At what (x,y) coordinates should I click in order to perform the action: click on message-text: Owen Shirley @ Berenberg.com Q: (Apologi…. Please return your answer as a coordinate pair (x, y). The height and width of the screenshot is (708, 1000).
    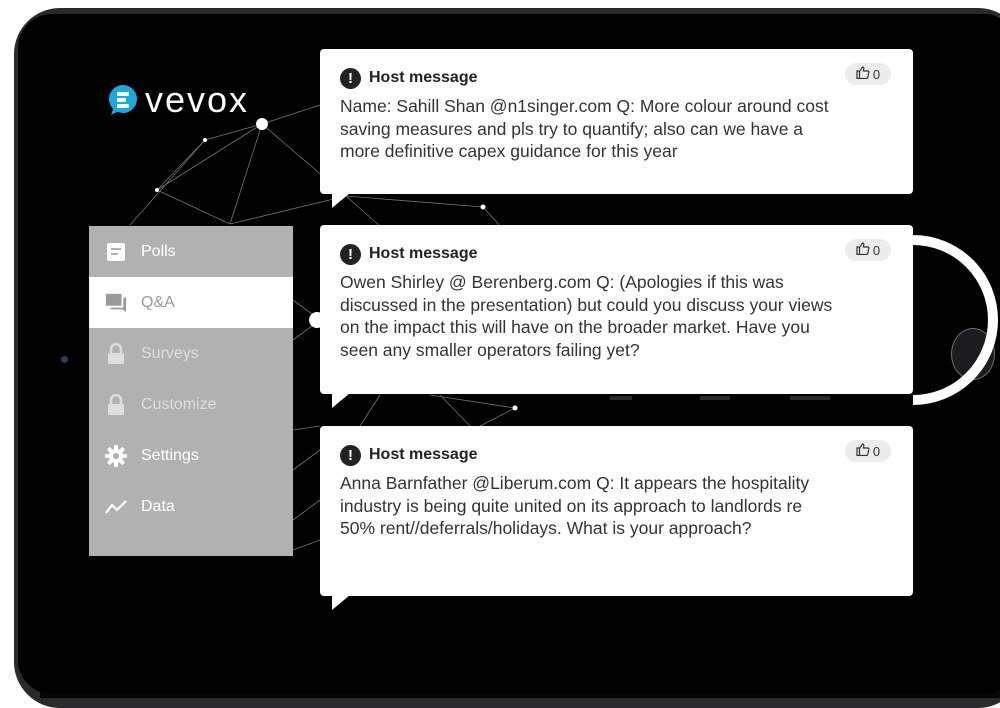
    Looking at the image, I should click on (586, 316).